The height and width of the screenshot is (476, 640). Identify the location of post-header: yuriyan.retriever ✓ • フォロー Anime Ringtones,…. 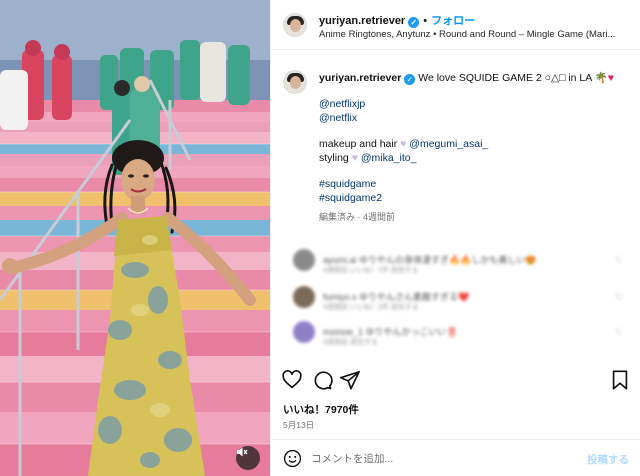
(455, 25).